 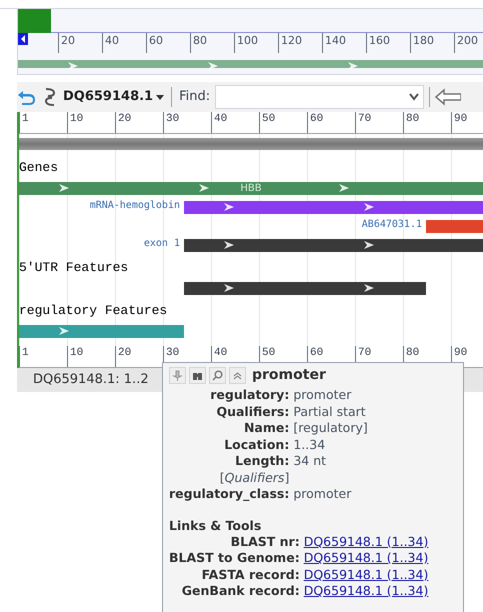 I want to click on field-label: Location:, so click(x=256, y=444).